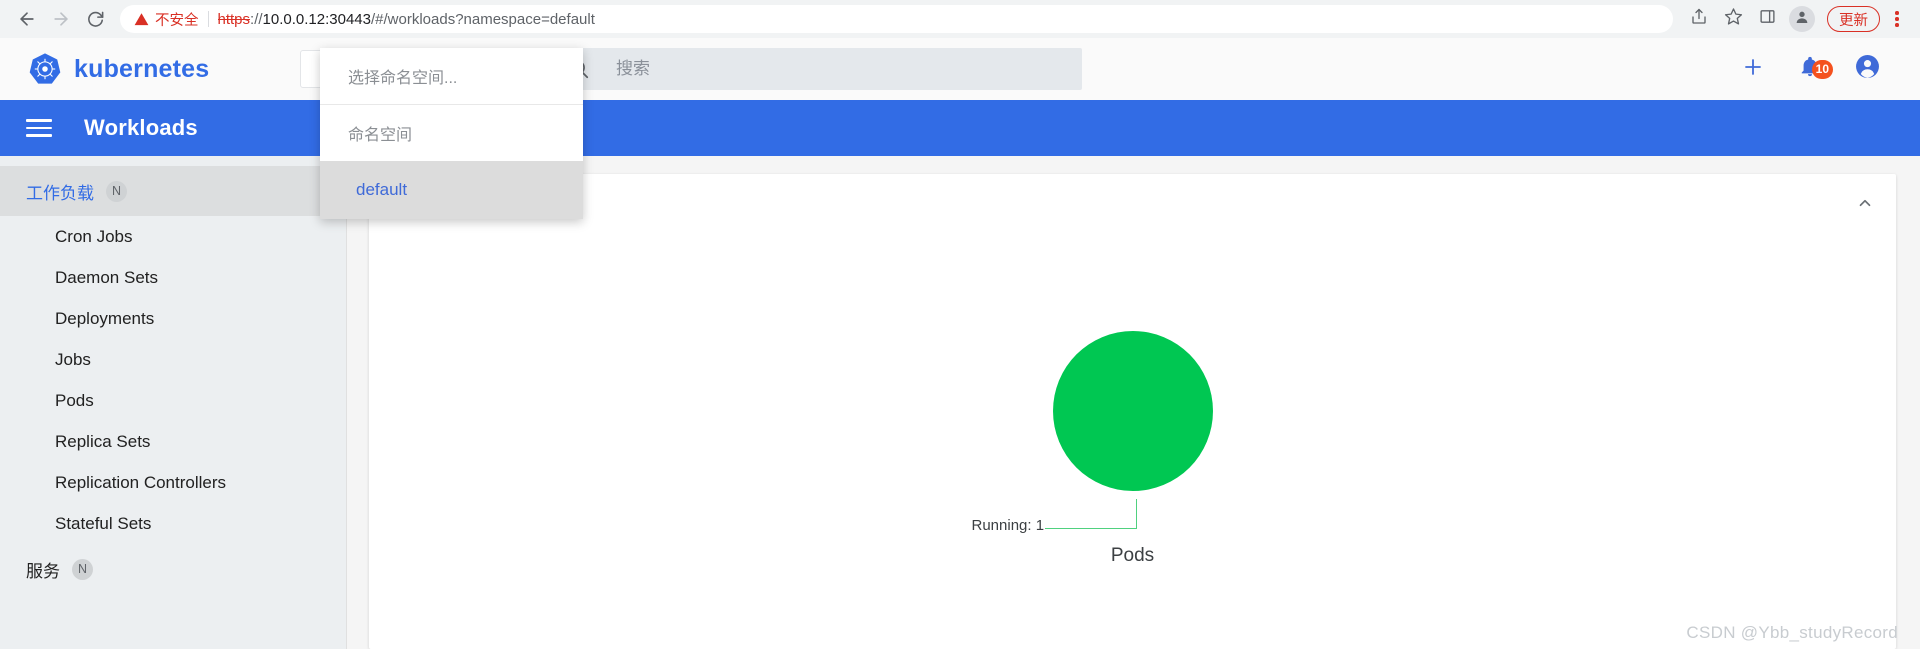 This screenshot has height=649, width=1920. Describe the element at coordinates (173, 359) in the screenshot. I see `sidebar-item-jobs: Jobs` at that location.